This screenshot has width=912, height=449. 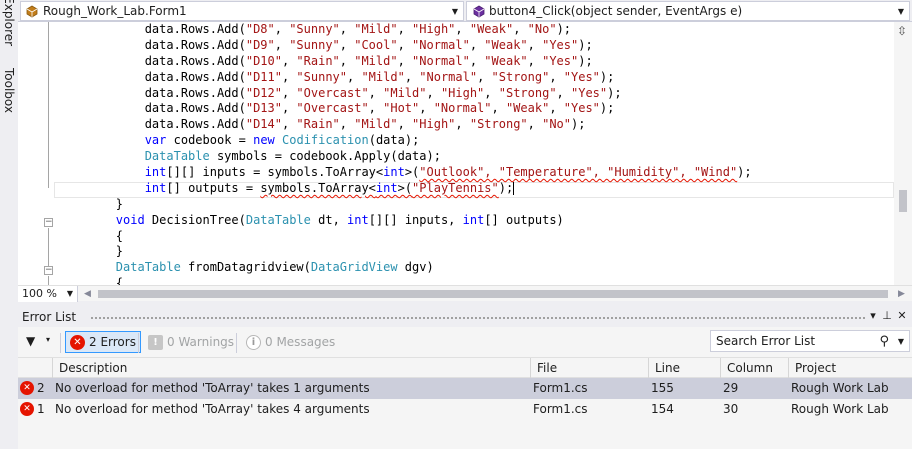 What do you see at coordinates (840, 409) in the screenshot?
I see `error-project: Rough Work Lab` at bounding box center [840, 409].